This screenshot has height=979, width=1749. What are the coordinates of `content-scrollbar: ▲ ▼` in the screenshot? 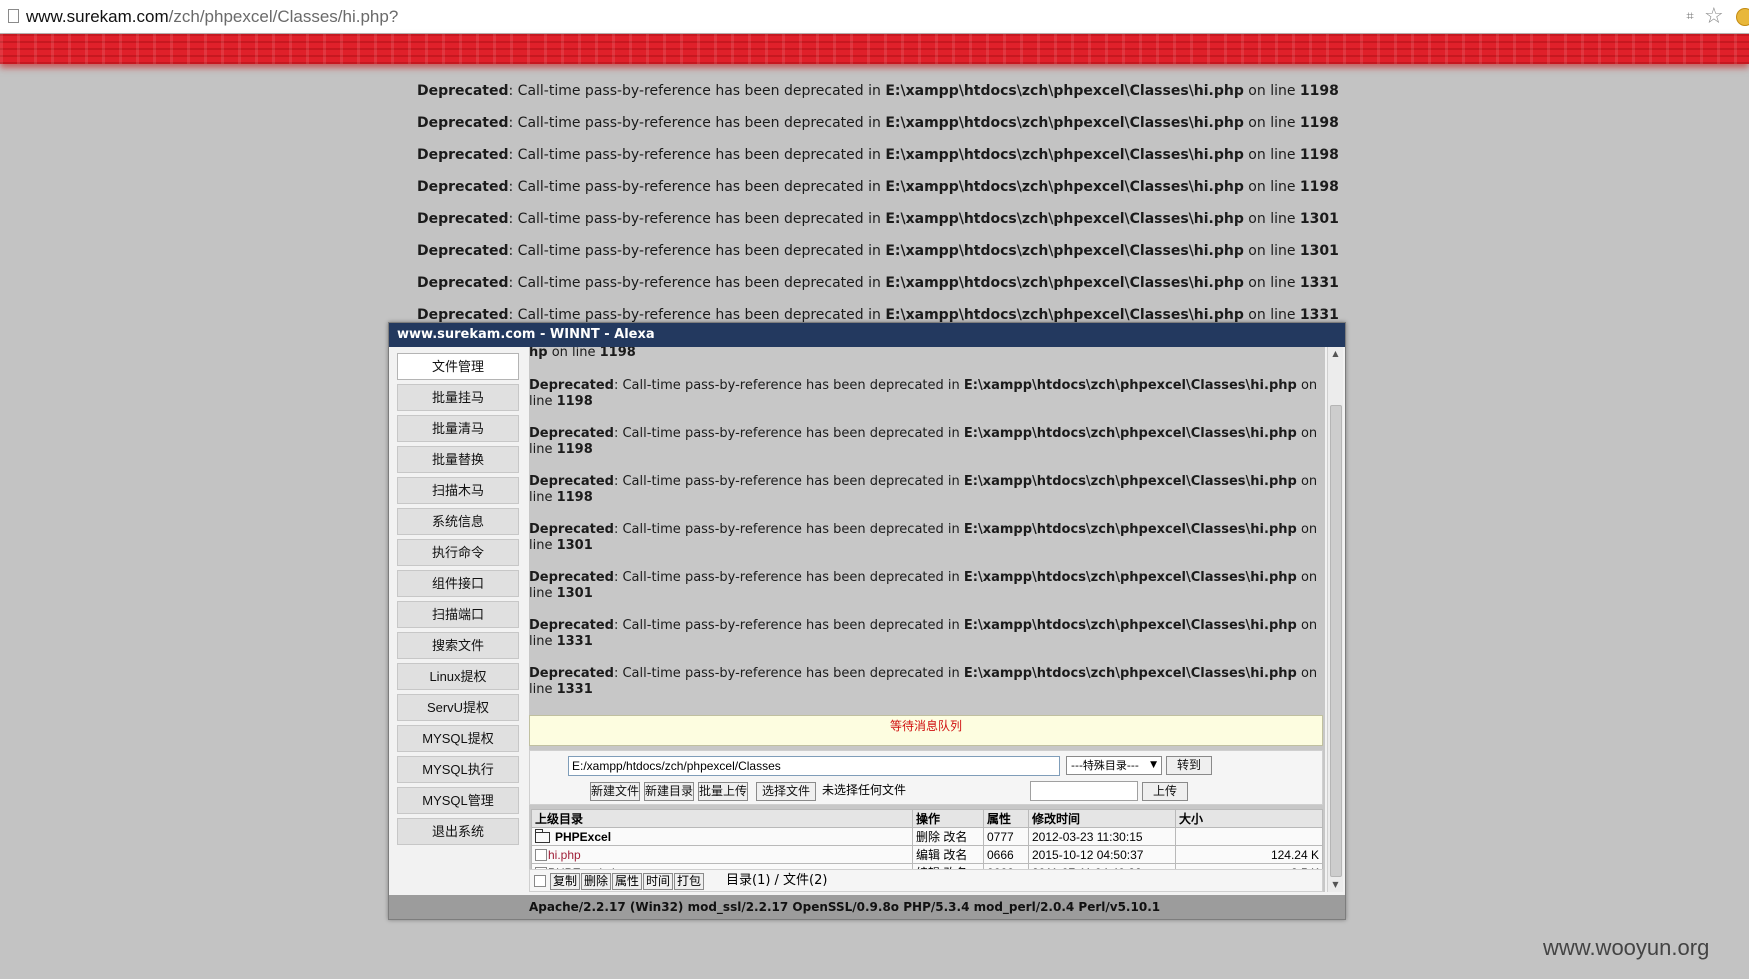 It's located at (1335, 619).